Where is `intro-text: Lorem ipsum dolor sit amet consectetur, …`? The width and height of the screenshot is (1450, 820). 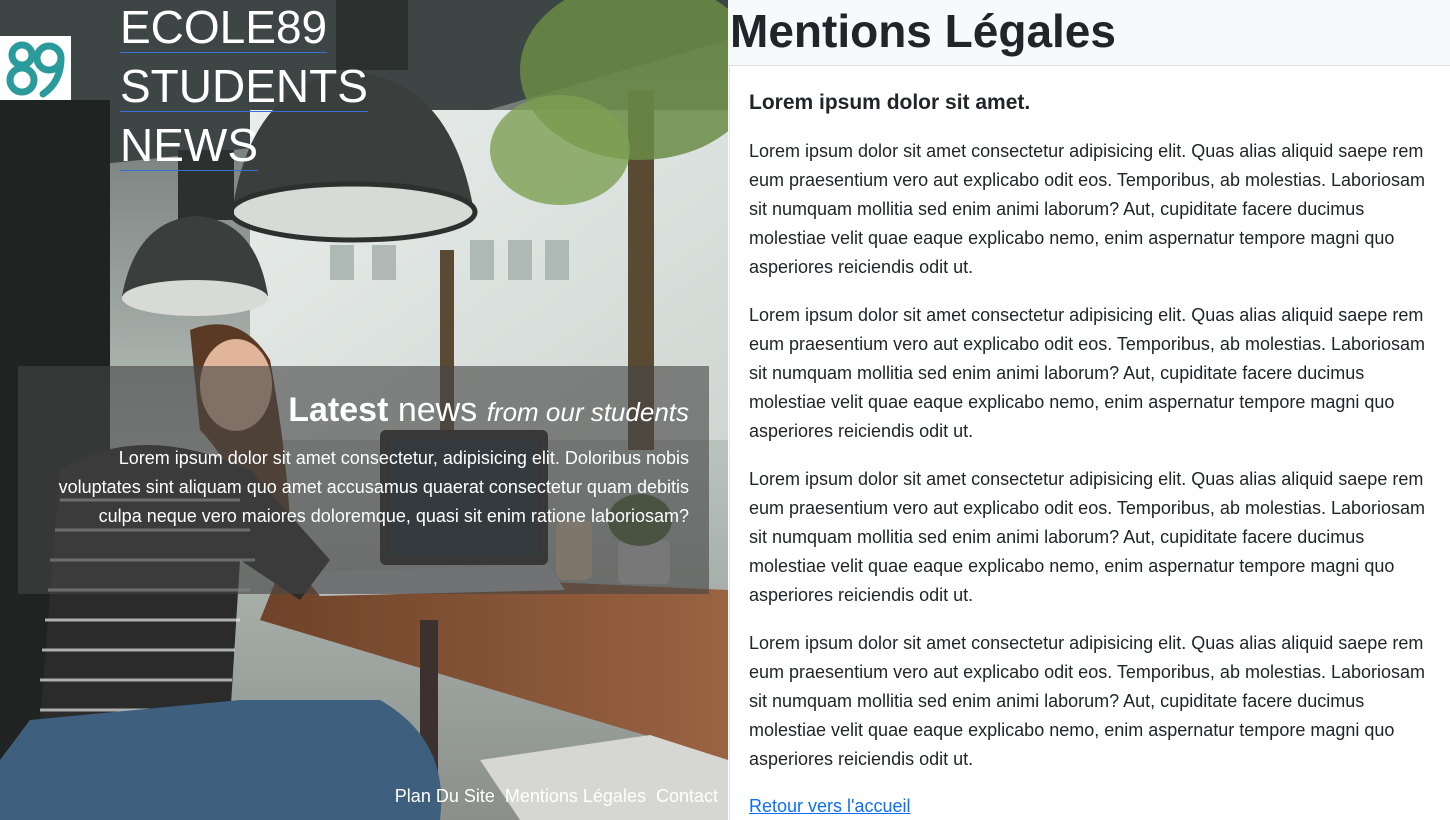
intro-text: Lorem ipsum dolor sit amet consectetur, … is located at coordinates (373, 487).